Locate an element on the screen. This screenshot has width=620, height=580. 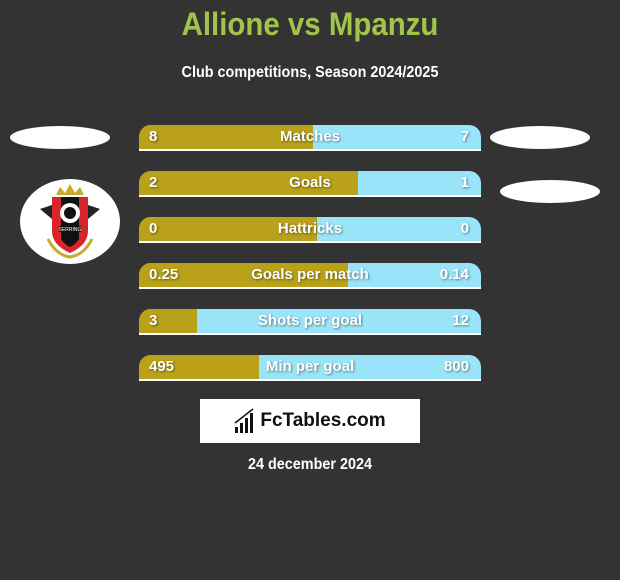
stat-bar-min-per-goal: 495 Min per goal 800 is located at coordinates (310, 368).